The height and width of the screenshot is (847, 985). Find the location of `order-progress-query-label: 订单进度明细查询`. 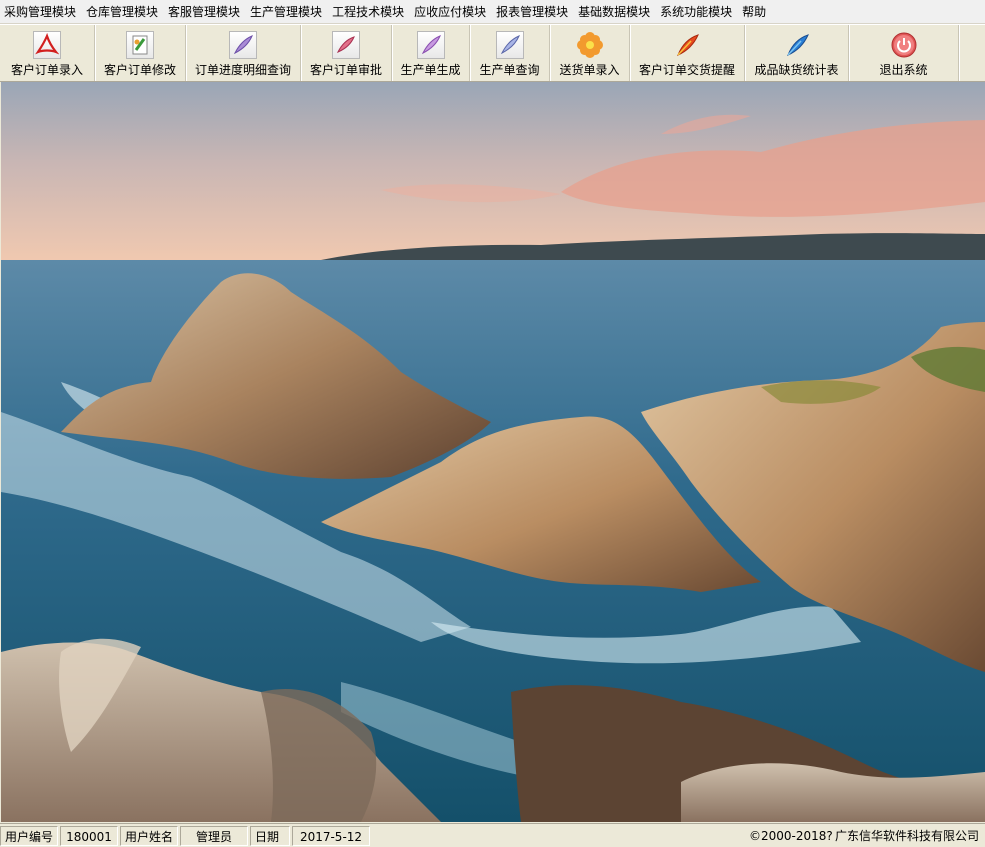

order-progress-query-label: 订单进度明细查询 is located at coordinates (242, 69).